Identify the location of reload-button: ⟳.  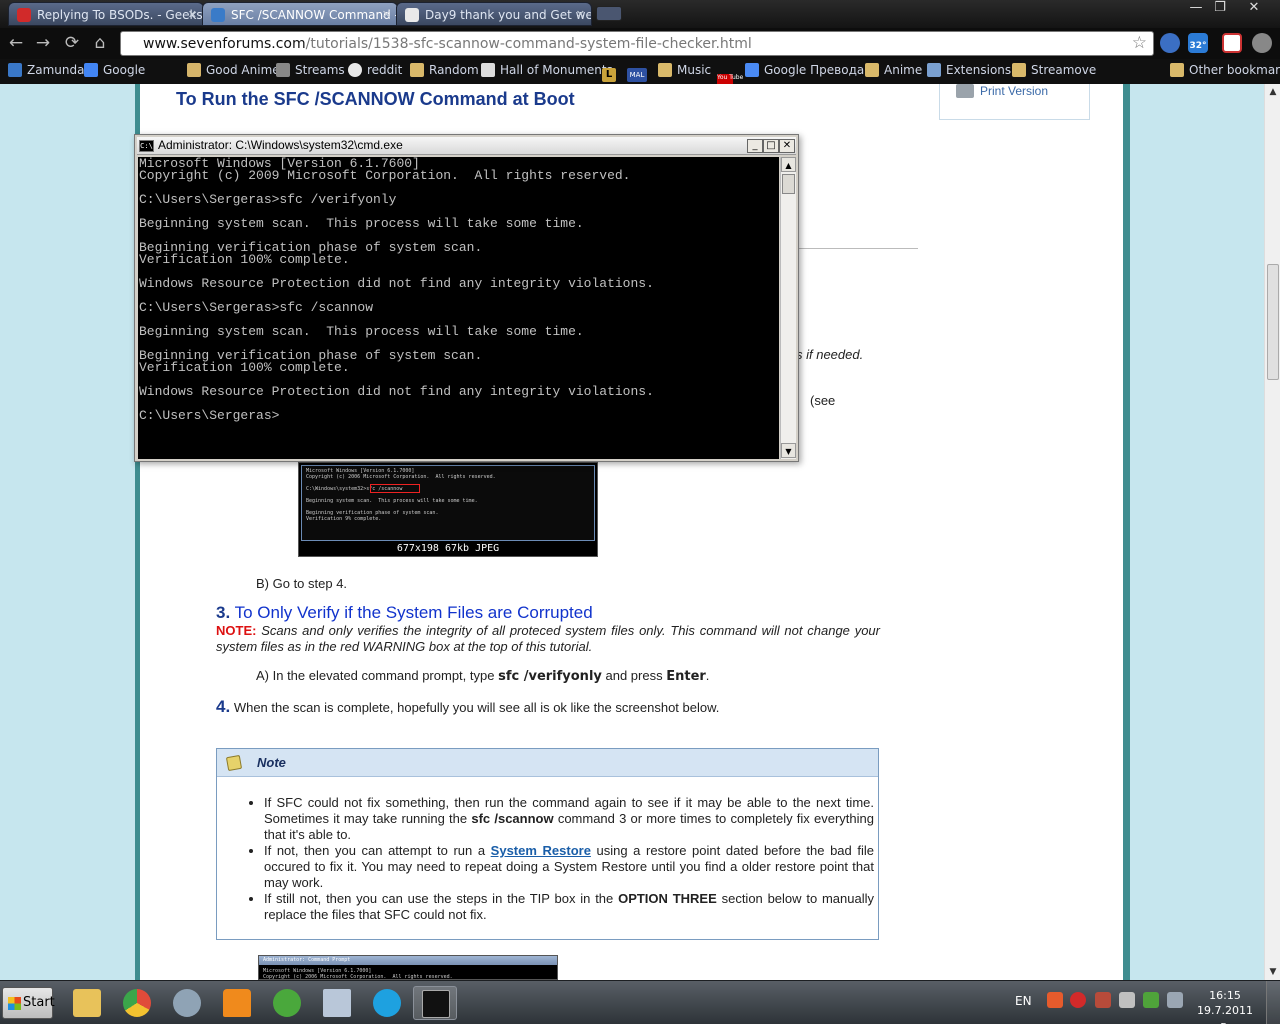
(72, 43).